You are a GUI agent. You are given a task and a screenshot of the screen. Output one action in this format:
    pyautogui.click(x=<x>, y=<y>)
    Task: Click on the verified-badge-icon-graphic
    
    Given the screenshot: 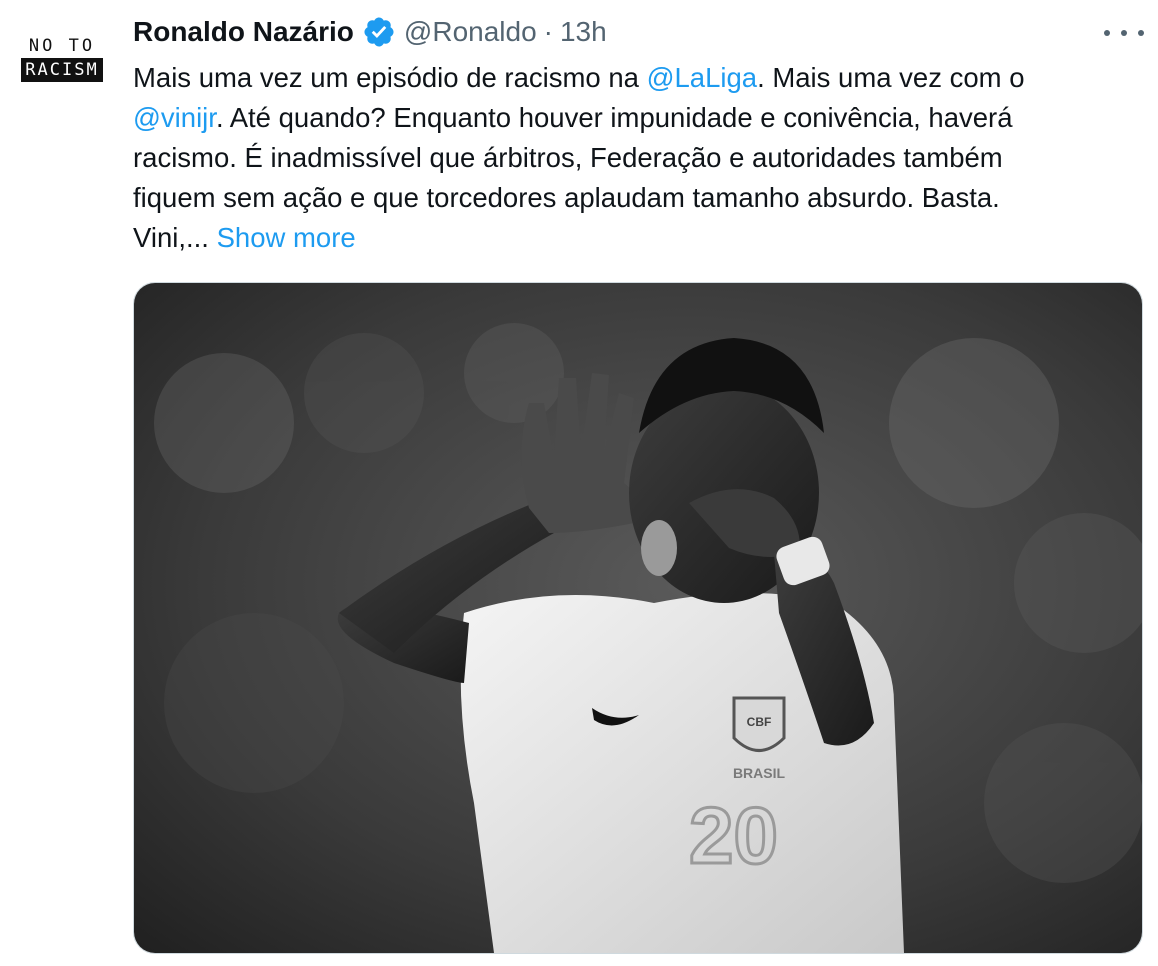 What is the action you would take?
    pyautogui.click(x=379, y=32)
    